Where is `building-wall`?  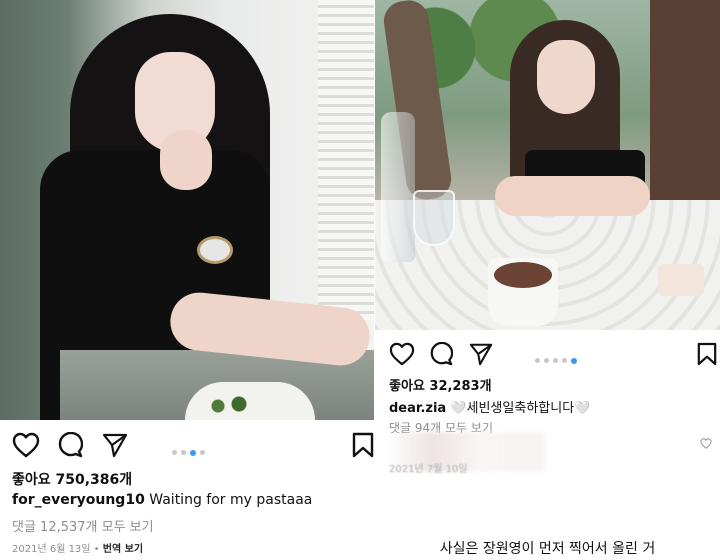 building-wall is located at coordinates (685, 115).